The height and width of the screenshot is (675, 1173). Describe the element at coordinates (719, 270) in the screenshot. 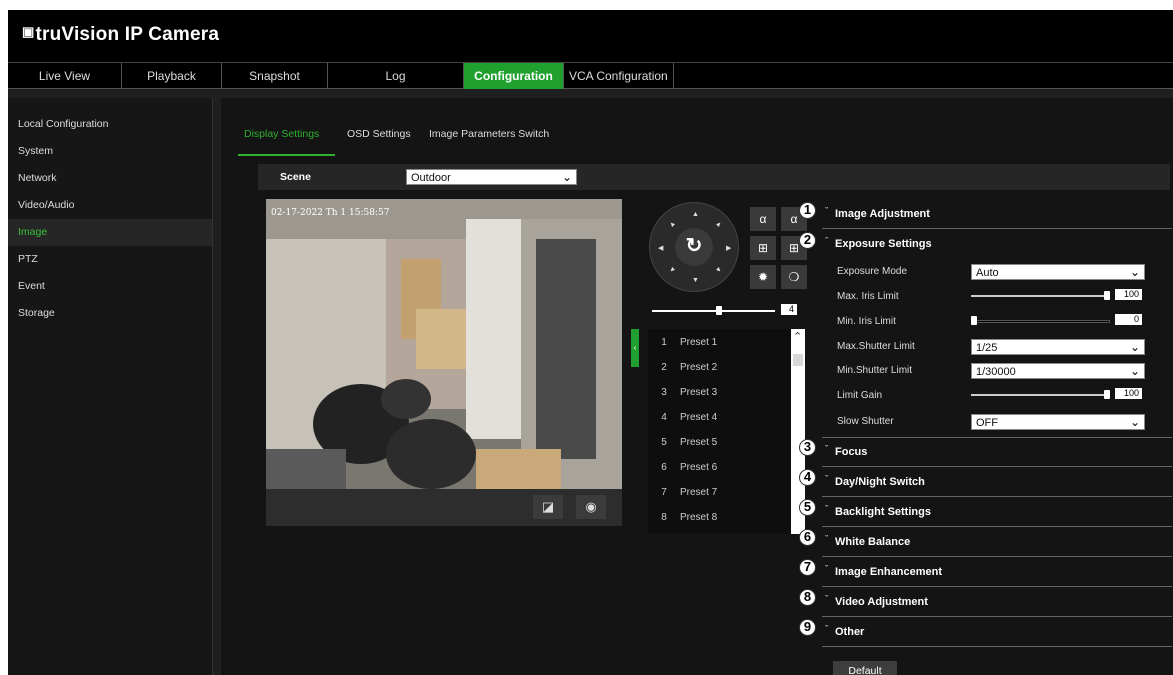

I see `arrow-down-right-icon: ▲` at that location.